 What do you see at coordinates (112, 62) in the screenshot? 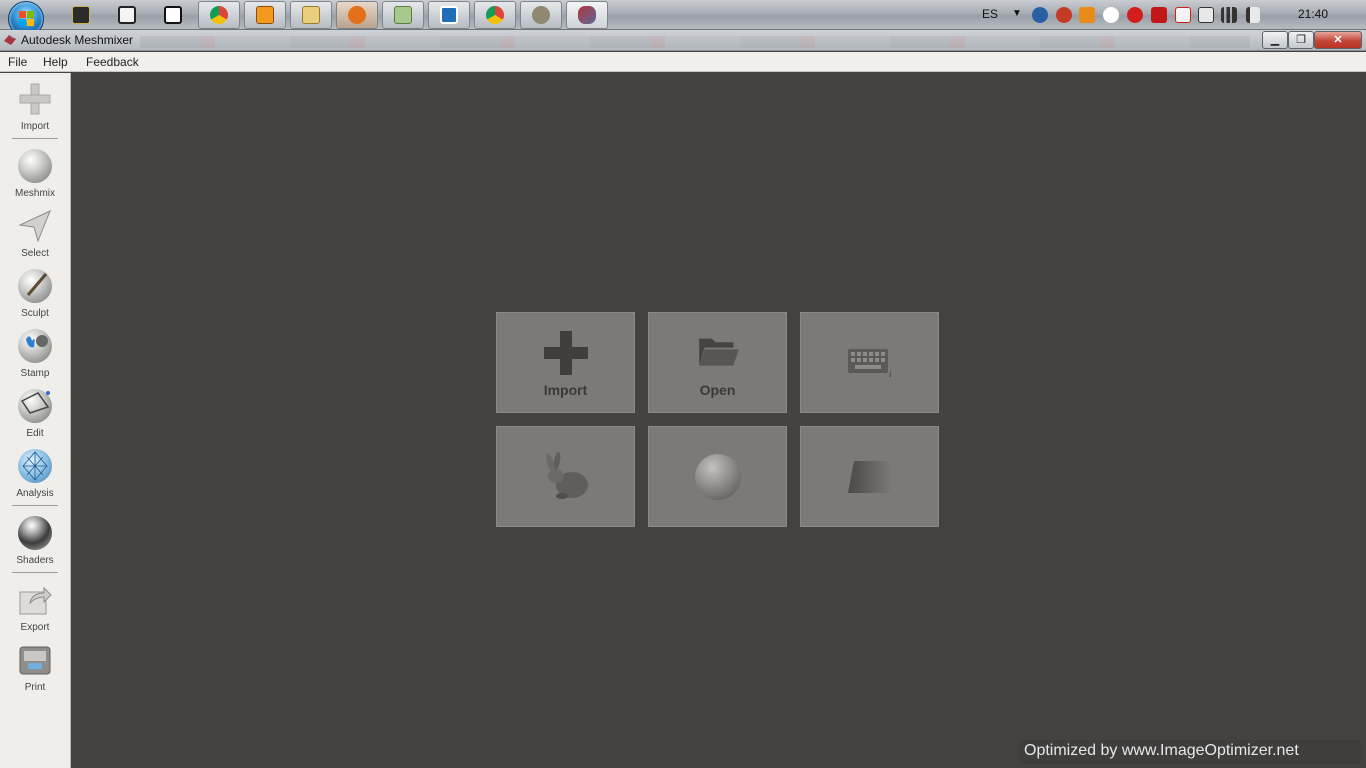
I see `menu-feedback: Feedback` at bounding box center [112, 62].